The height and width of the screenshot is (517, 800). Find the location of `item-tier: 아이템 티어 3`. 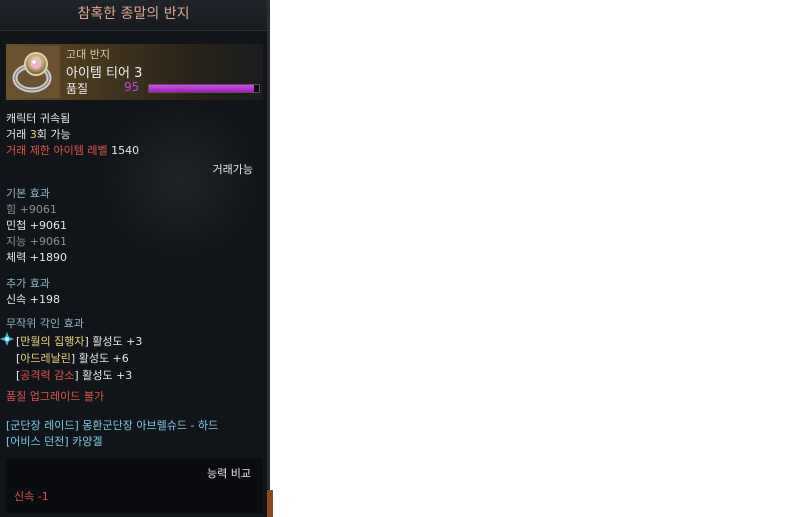

item-tier: 아이템 티어 3 is located at coordinates (104, 73).